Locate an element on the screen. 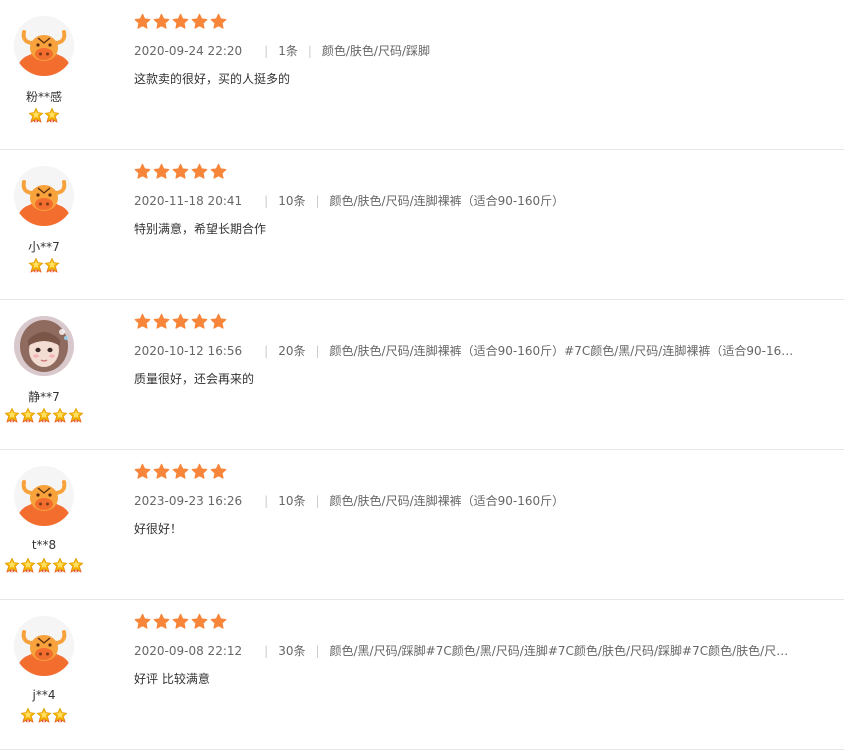 The height and width of the screenshot is (753, 844). review-date: 2020-11-18 20:41 is located at coordinates (188, 201).